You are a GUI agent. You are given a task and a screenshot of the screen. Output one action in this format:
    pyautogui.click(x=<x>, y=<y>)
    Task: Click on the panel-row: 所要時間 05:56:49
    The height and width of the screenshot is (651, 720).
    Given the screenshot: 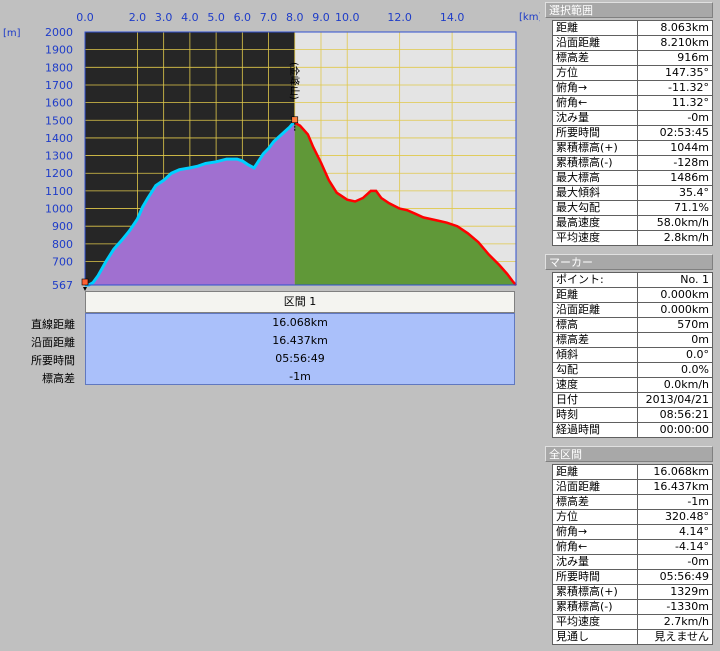 What is the action you would take?
    pyautogui.click(x=632, y=577)
    